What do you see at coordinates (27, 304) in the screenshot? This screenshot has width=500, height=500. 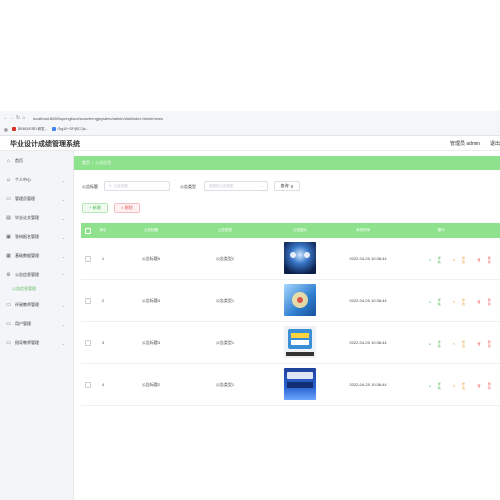 I see `sidebar-item-label: 评阅教师管理` at bounding box center [27, 304].